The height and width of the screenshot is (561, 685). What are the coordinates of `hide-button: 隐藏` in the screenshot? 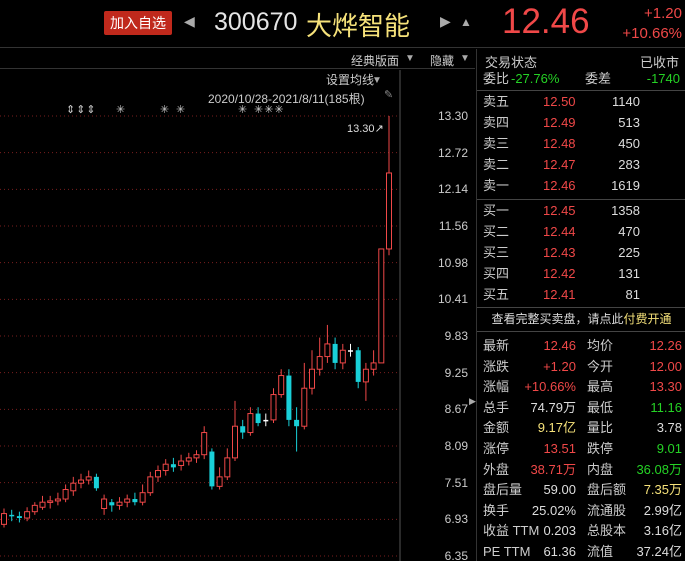 It's located at (442, 60).